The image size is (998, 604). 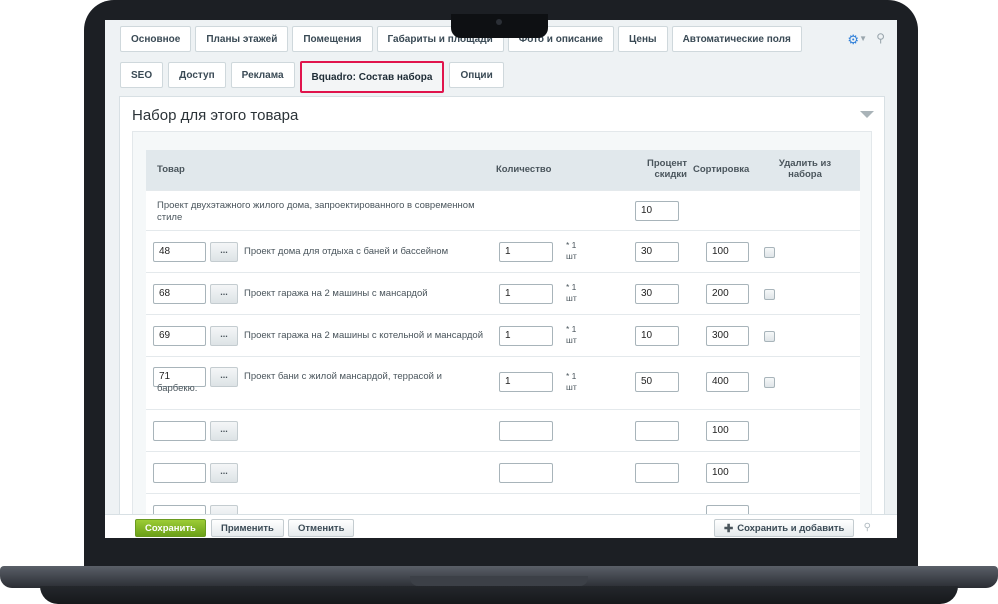 I want to click on tab-bquadro-set: Bquadro: Состав набора, so click(x=372, y=77).